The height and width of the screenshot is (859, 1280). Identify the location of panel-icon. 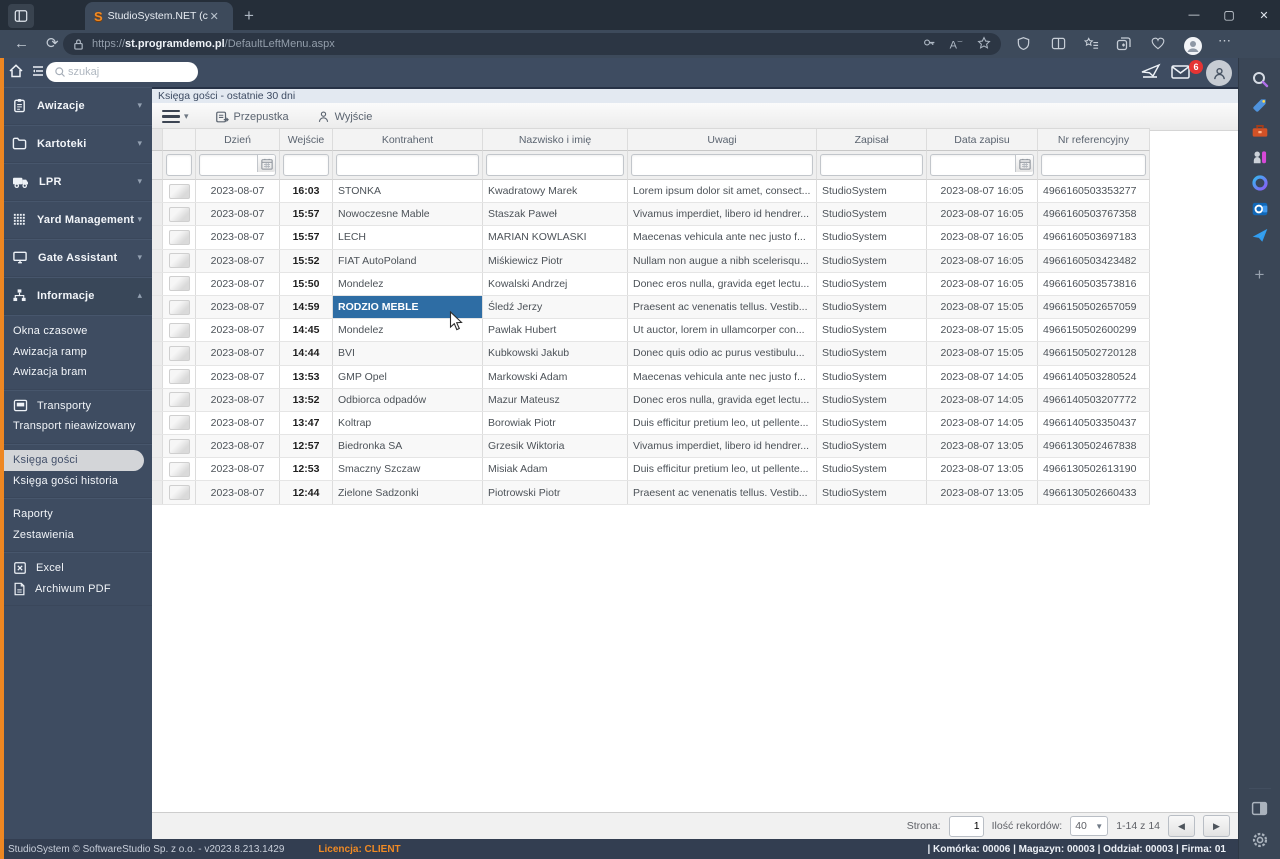
(1260, 808).